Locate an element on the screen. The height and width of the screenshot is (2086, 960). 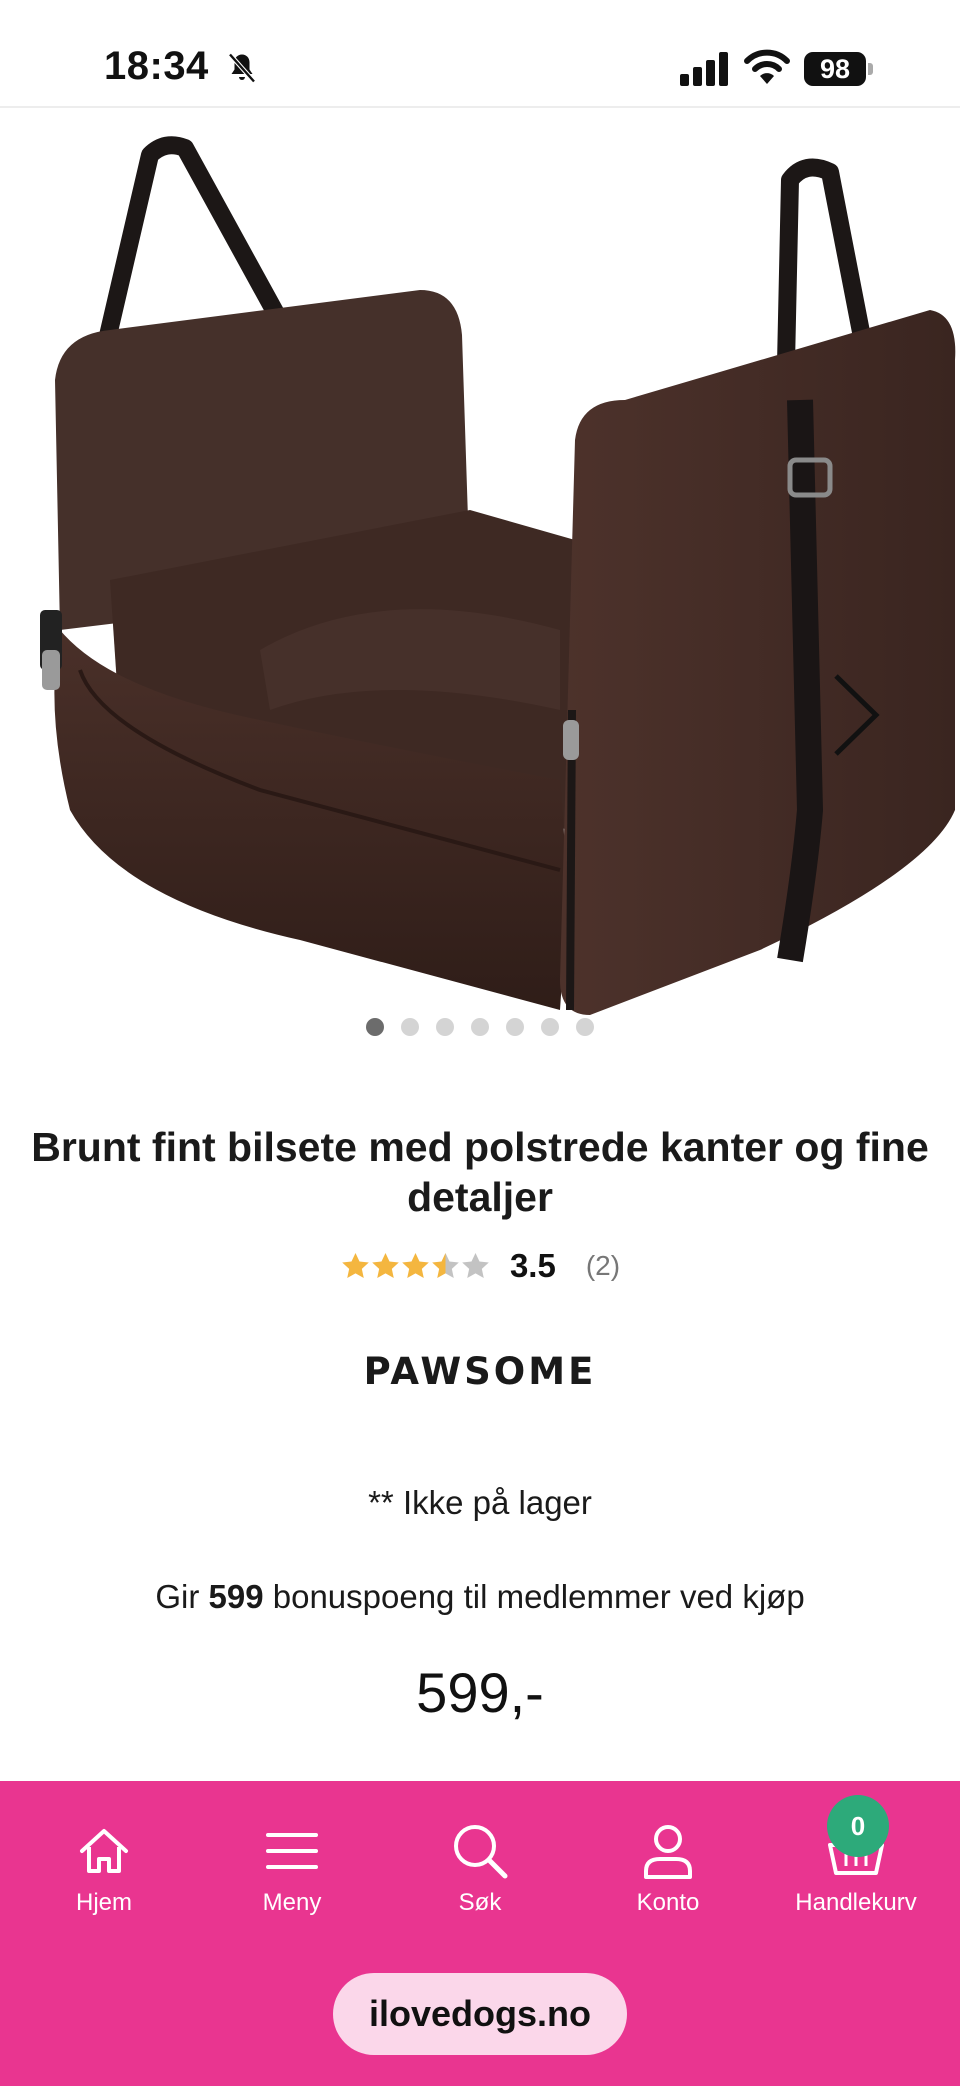
nav-menu-label: Meny is located at coordinates (292, 1902).